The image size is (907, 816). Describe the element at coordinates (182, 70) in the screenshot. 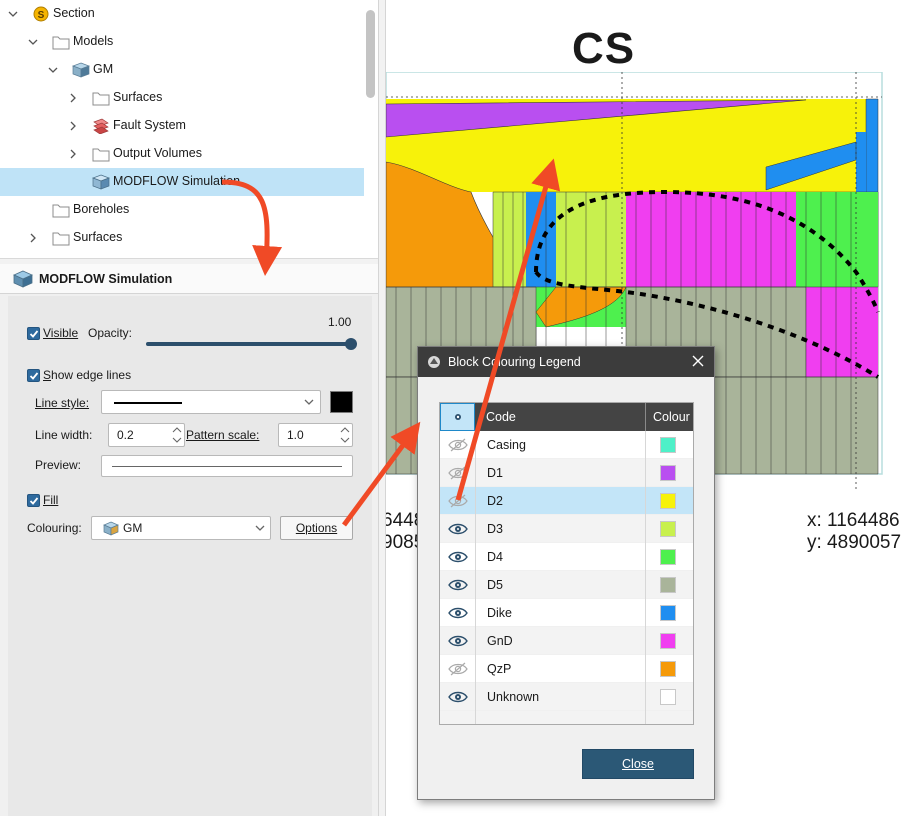

I see `tree-item: GM` at that location.